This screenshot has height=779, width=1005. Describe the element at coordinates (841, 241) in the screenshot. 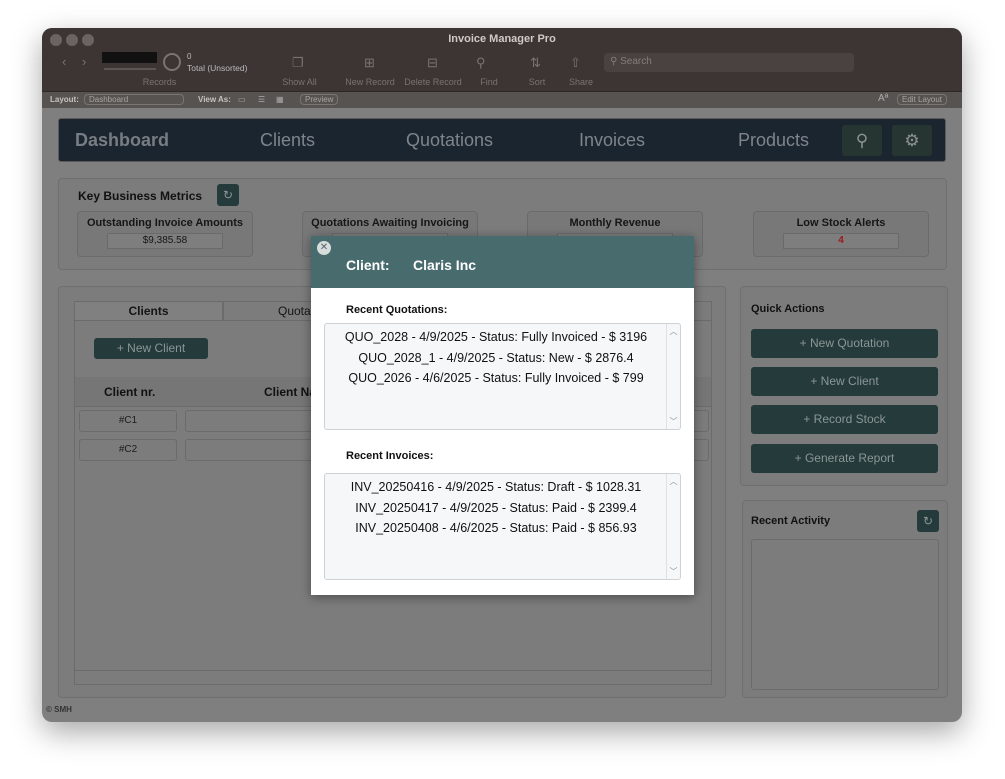

I see `metric-value: 4` at that location.